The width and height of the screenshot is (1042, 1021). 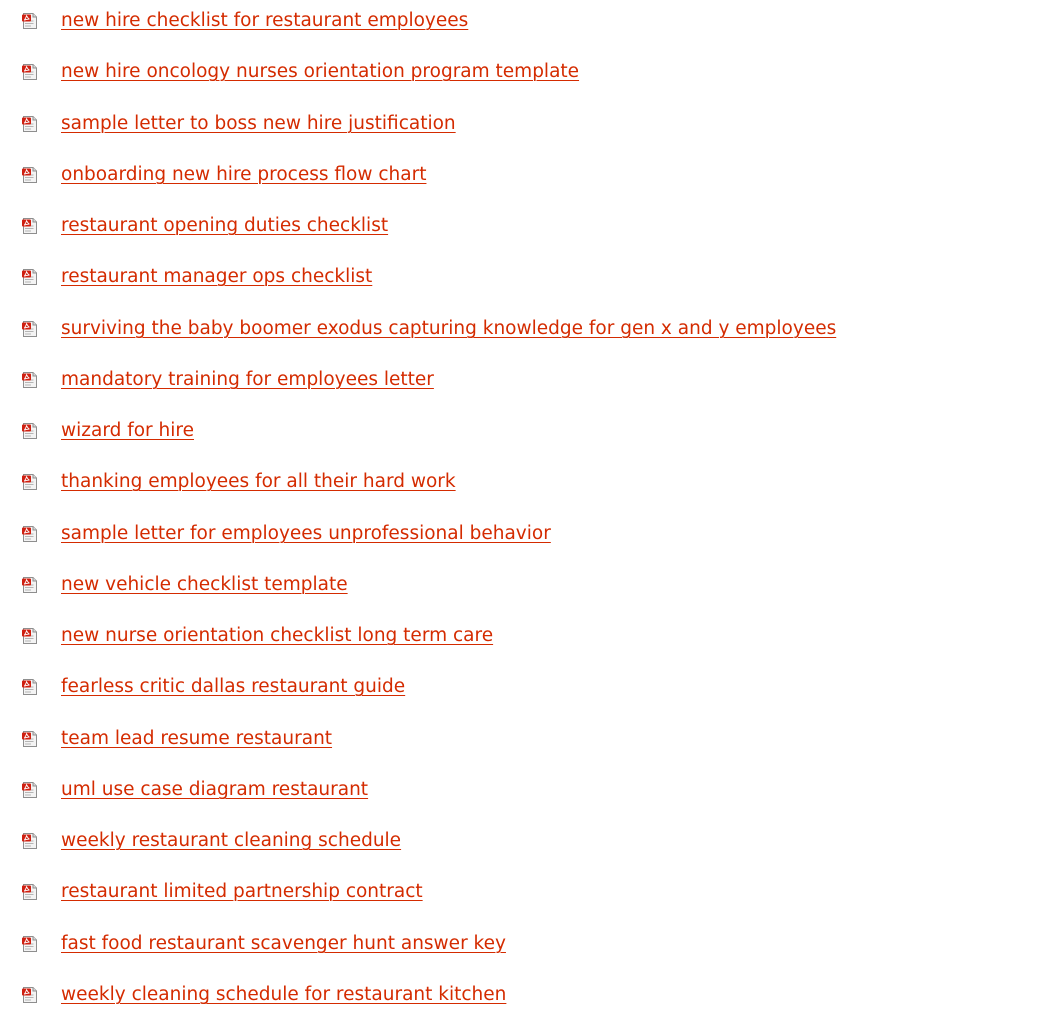 I want to click on document-link: new vehicle checklist template, so click(x=204, y=585).